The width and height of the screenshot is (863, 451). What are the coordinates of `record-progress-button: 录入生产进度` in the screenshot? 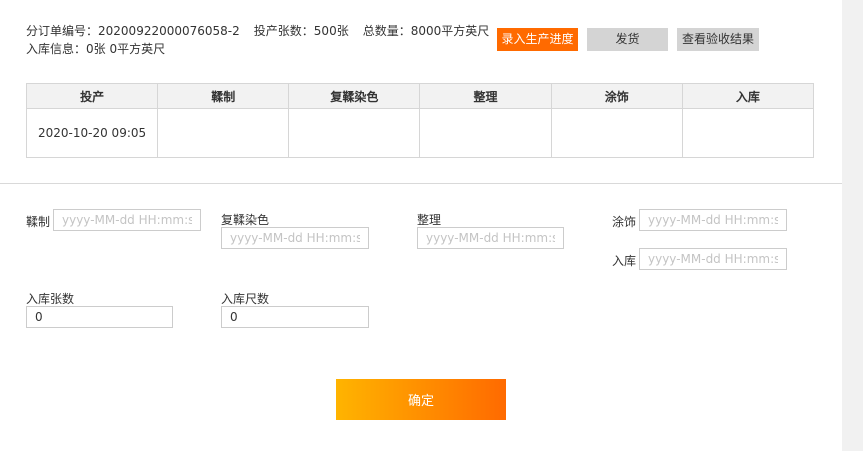 It's located at (537, 39).